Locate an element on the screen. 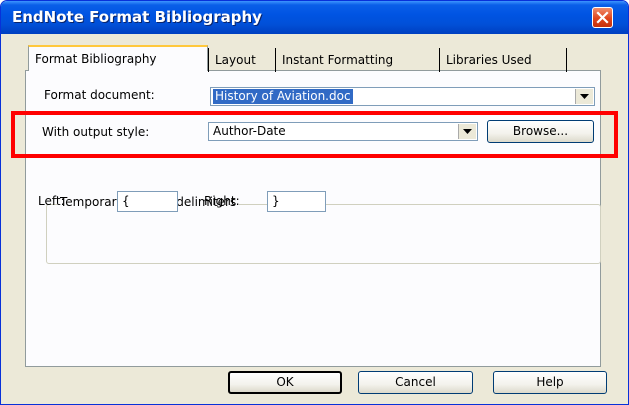 Image resolution: width=629 pixels, height=405 pixels. right-delimiter-label: Right: is located at coordinates (222, 201).